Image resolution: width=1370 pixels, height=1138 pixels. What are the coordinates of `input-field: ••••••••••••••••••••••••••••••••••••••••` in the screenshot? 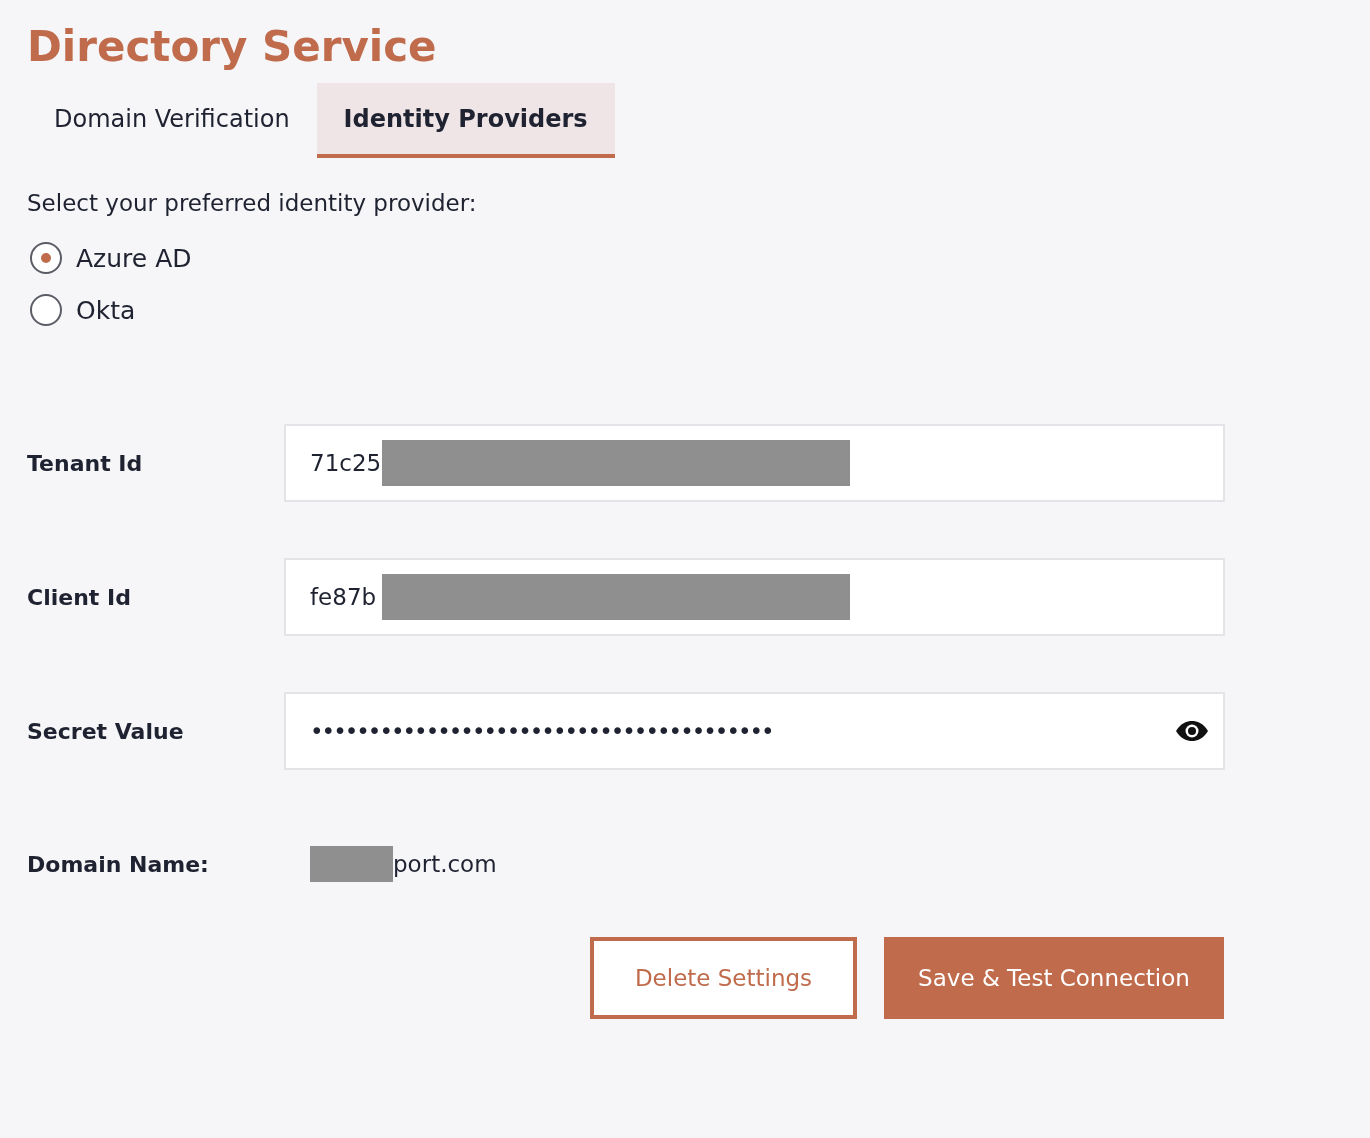 It's located at (754, 731).